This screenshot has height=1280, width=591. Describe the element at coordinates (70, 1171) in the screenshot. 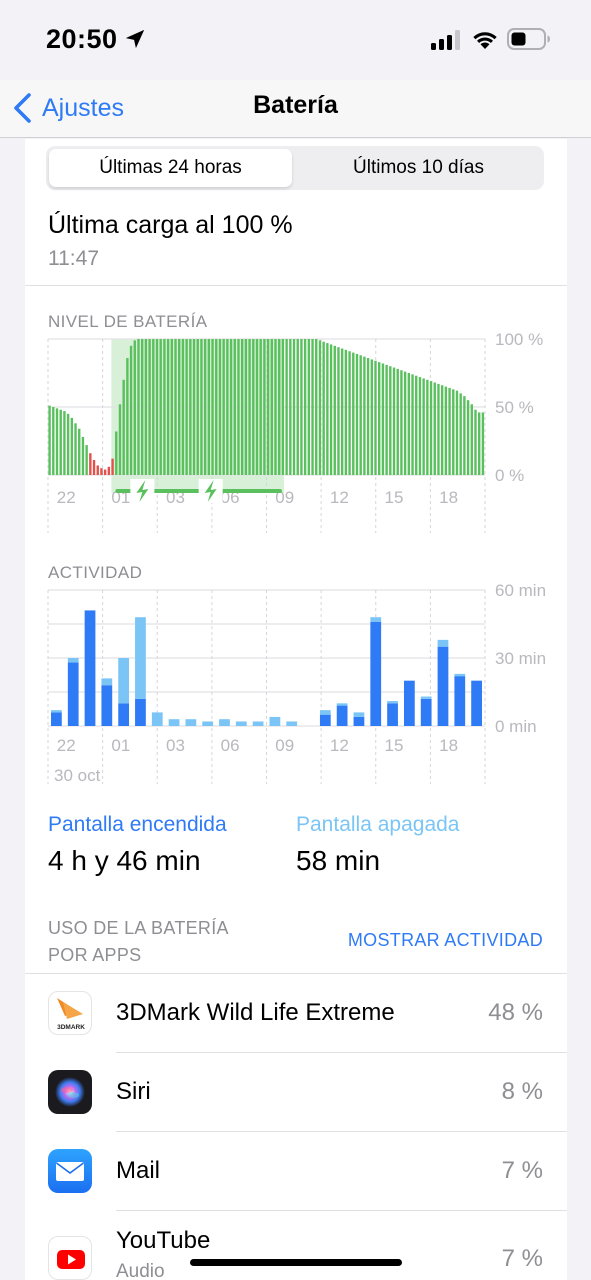

I see `envelope-icon` at that location.